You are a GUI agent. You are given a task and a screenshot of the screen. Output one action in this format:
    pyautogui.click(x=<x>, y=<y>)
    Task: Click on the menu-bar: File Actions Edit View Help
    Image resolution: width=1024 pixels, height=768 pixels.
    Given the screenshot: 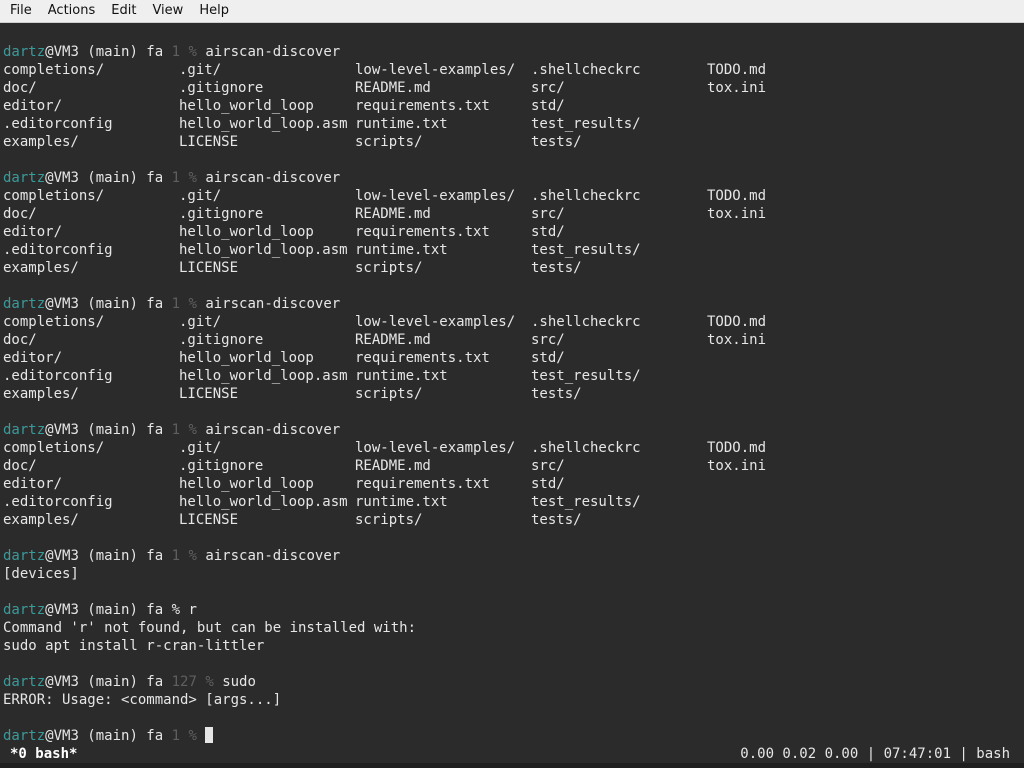 What is the action you would take?
    pyautogui.click(x=512, y=11)
    